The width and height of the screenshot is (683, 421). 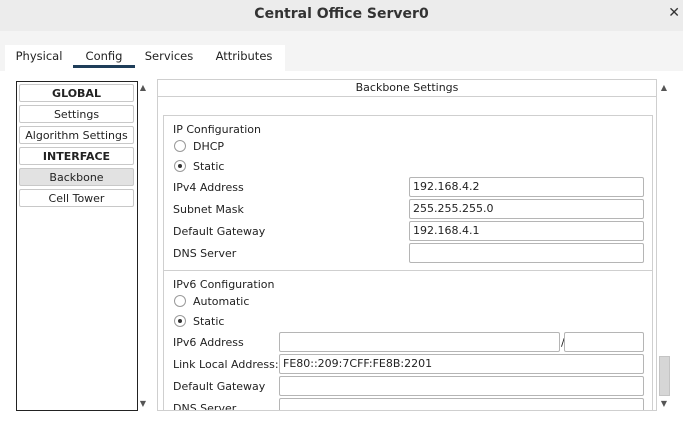 What do you see at coordinates (221, 301) in the screenshot?
I see `automatic-label: Automatic` at bounding box center [221, 301].